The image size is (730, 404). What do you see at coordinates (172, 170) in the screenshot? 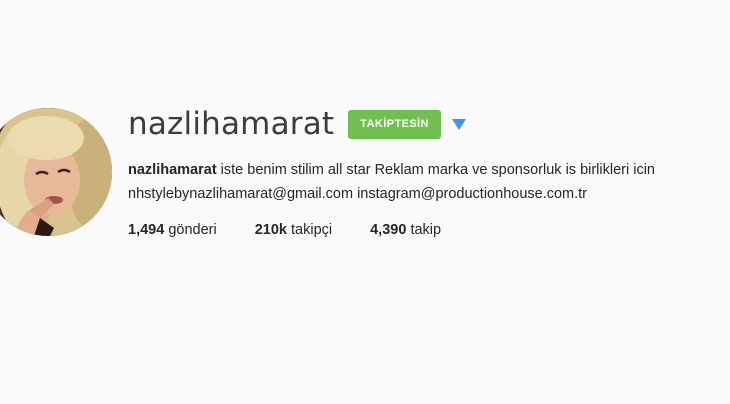
I see `bio-name: nazlihamarat` at bounding box center [172, 170].